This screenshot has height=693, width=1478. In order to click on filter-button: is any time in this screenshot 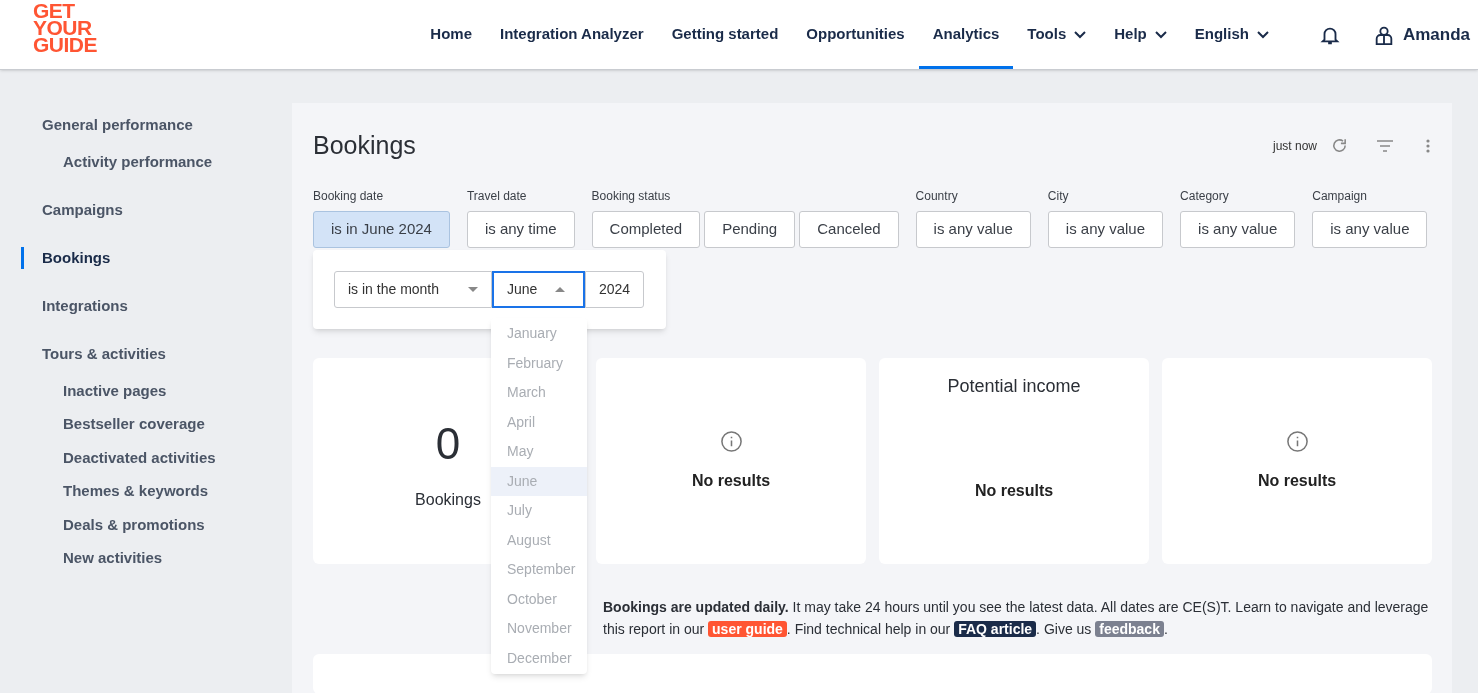, I will do `click(520, 229)`.